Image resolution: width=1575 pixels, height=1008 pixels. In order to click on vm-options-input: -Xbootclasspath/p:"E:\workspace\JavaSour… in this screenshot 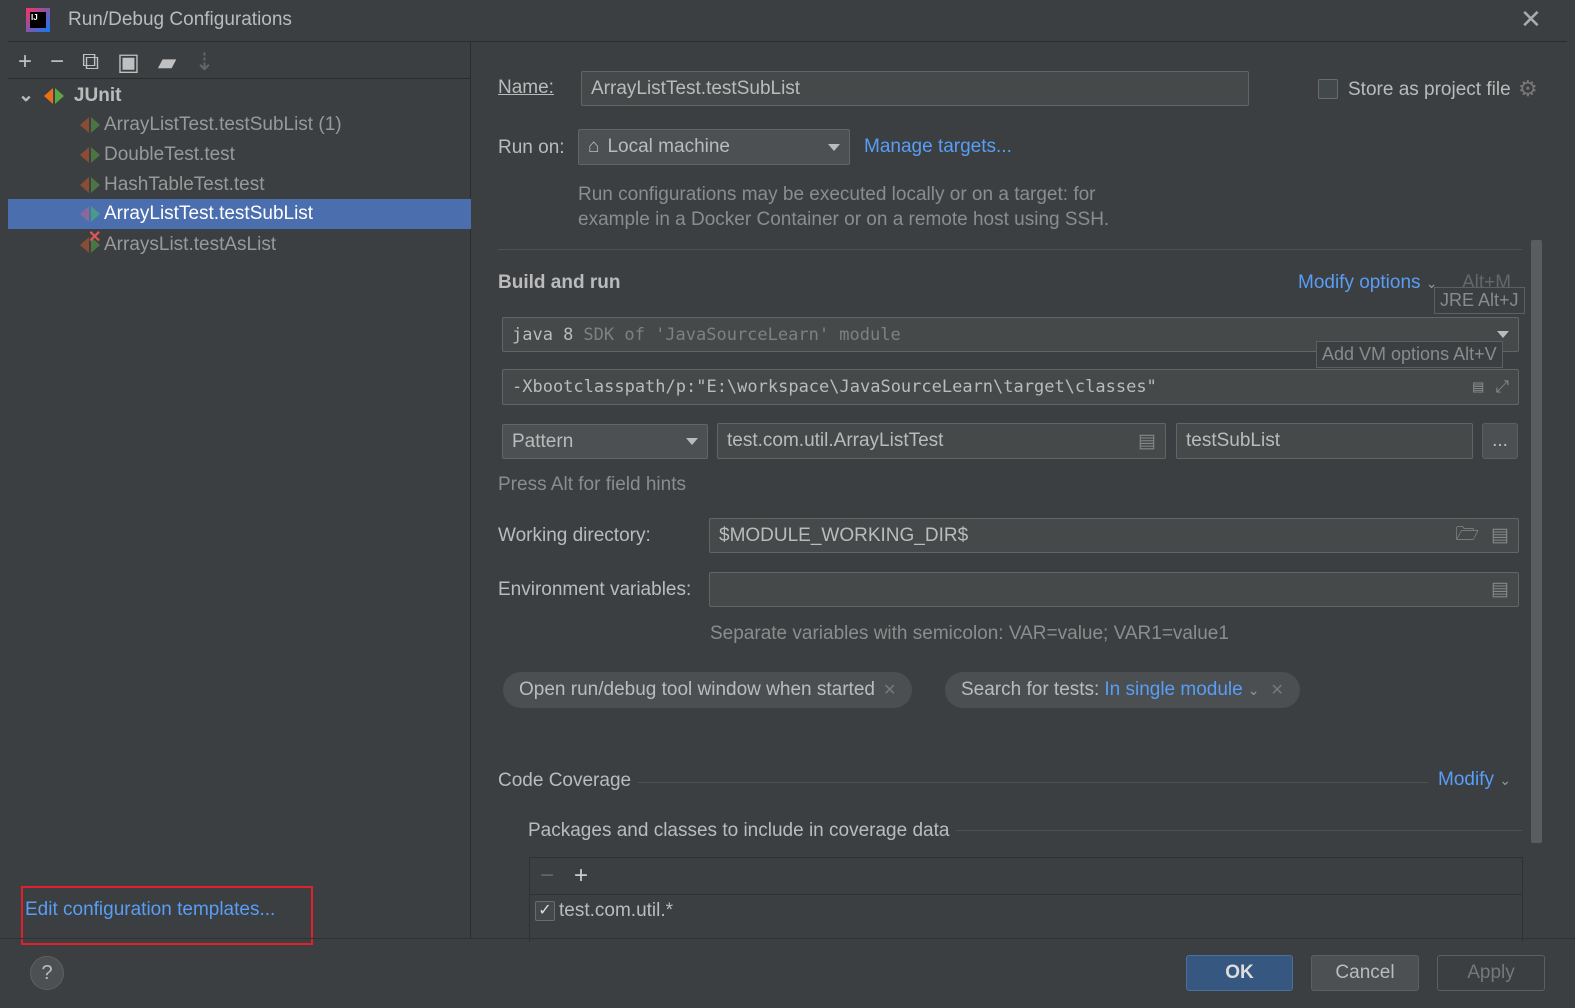, I will do `click(1010, 387)`.